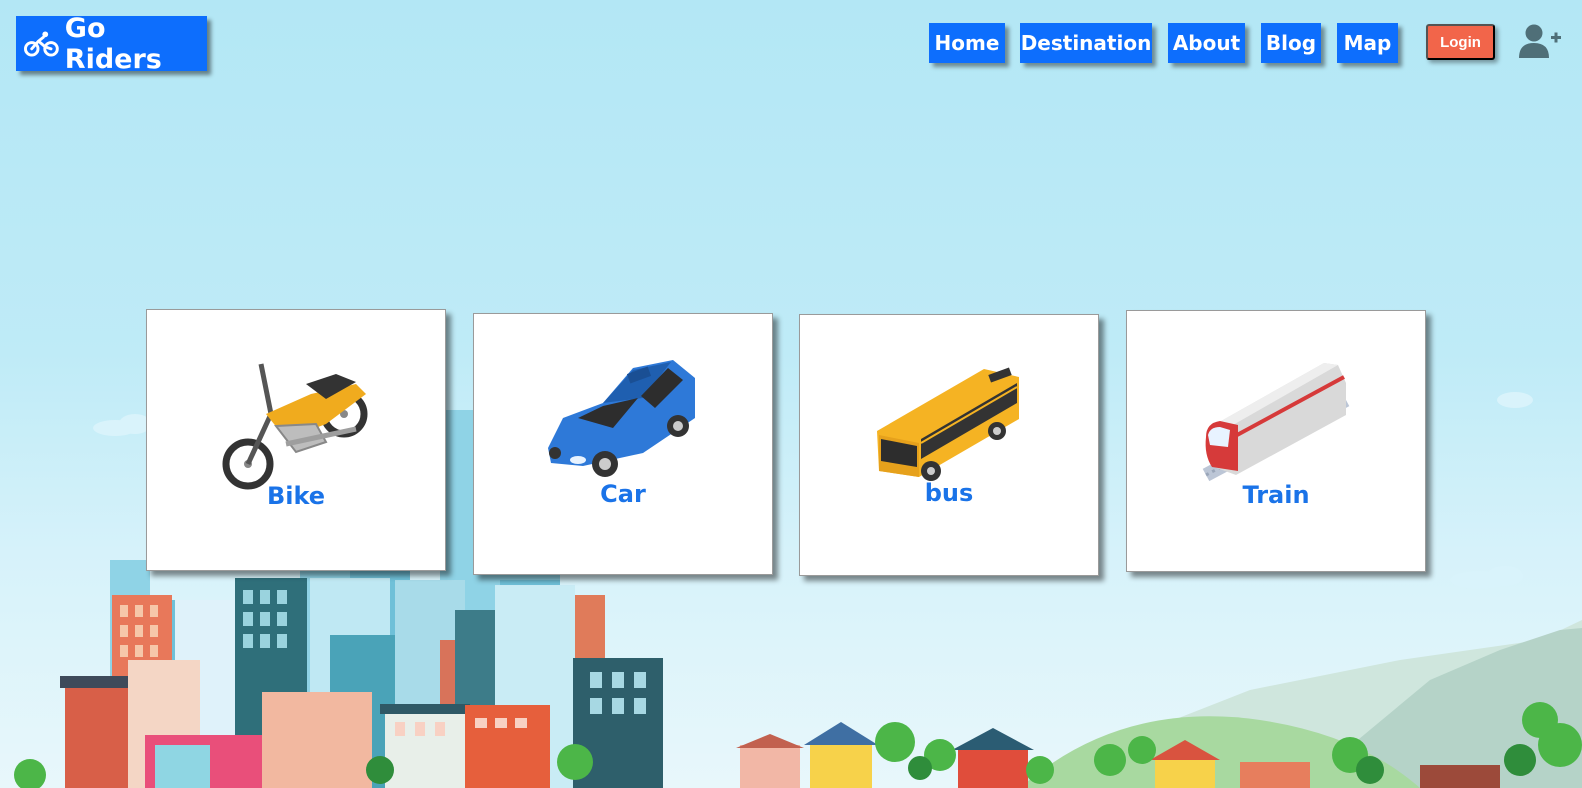 The height and width of the screenshot is (788, 1582). Describe the element at coordinates (967, 43) in the screenshot. I see `nav-home: Home` at that location.